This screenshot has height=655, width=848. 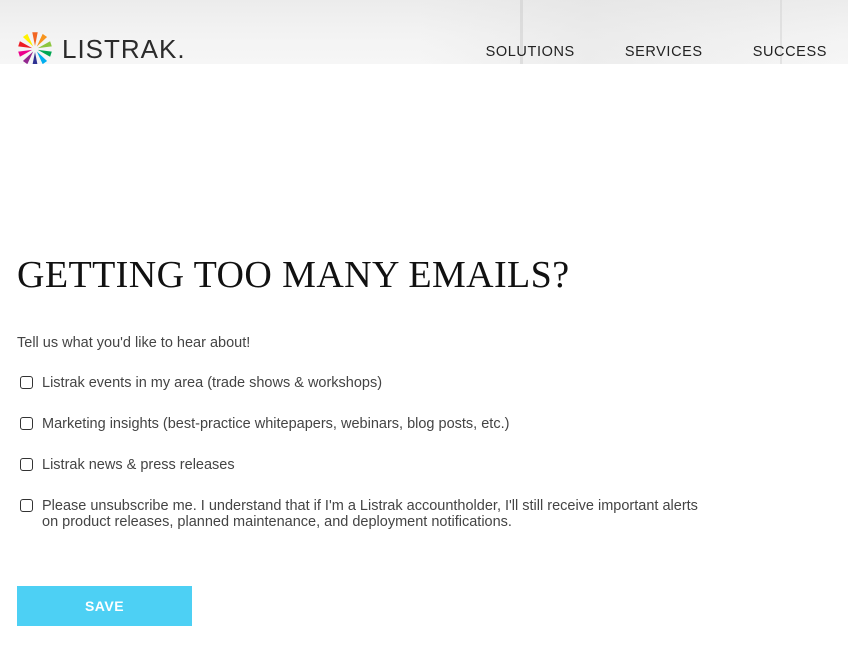 What do you see at coordinates (664, 52) in the screenshot?
I see `nav-item-services: SERVICES` at bounding box center [664, 52].